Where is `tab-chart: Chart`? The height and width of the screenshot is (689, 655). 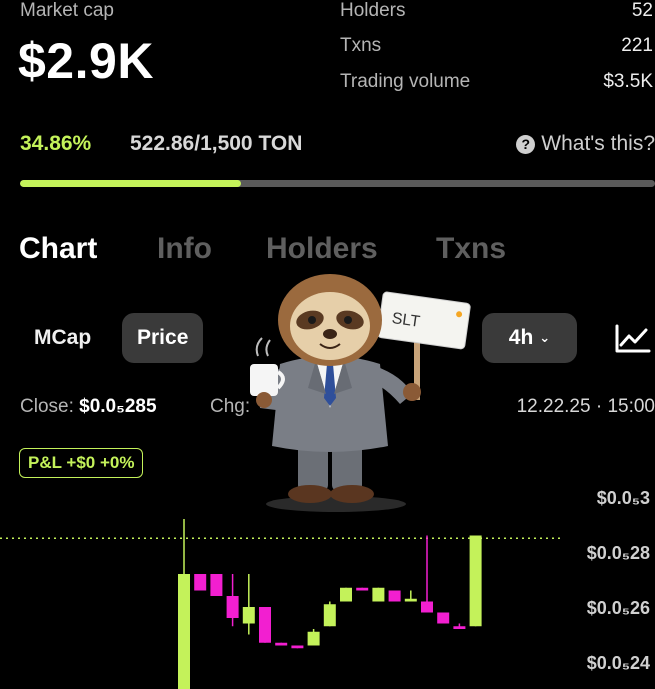 tab-chart: Chart is located at coordinates (58, 249).